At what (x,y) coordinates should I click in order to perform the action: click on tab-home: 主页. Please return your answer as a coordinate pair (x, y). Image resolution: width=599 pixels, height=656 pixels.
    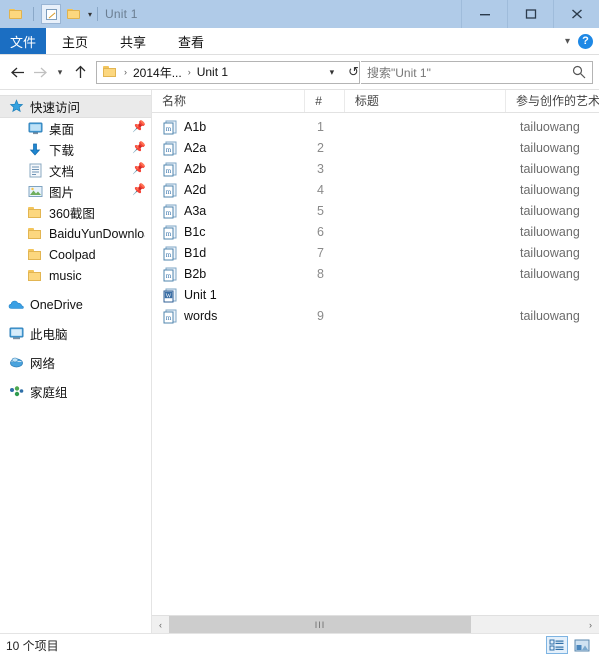
    Looking at the image, I should click on (75, 41).